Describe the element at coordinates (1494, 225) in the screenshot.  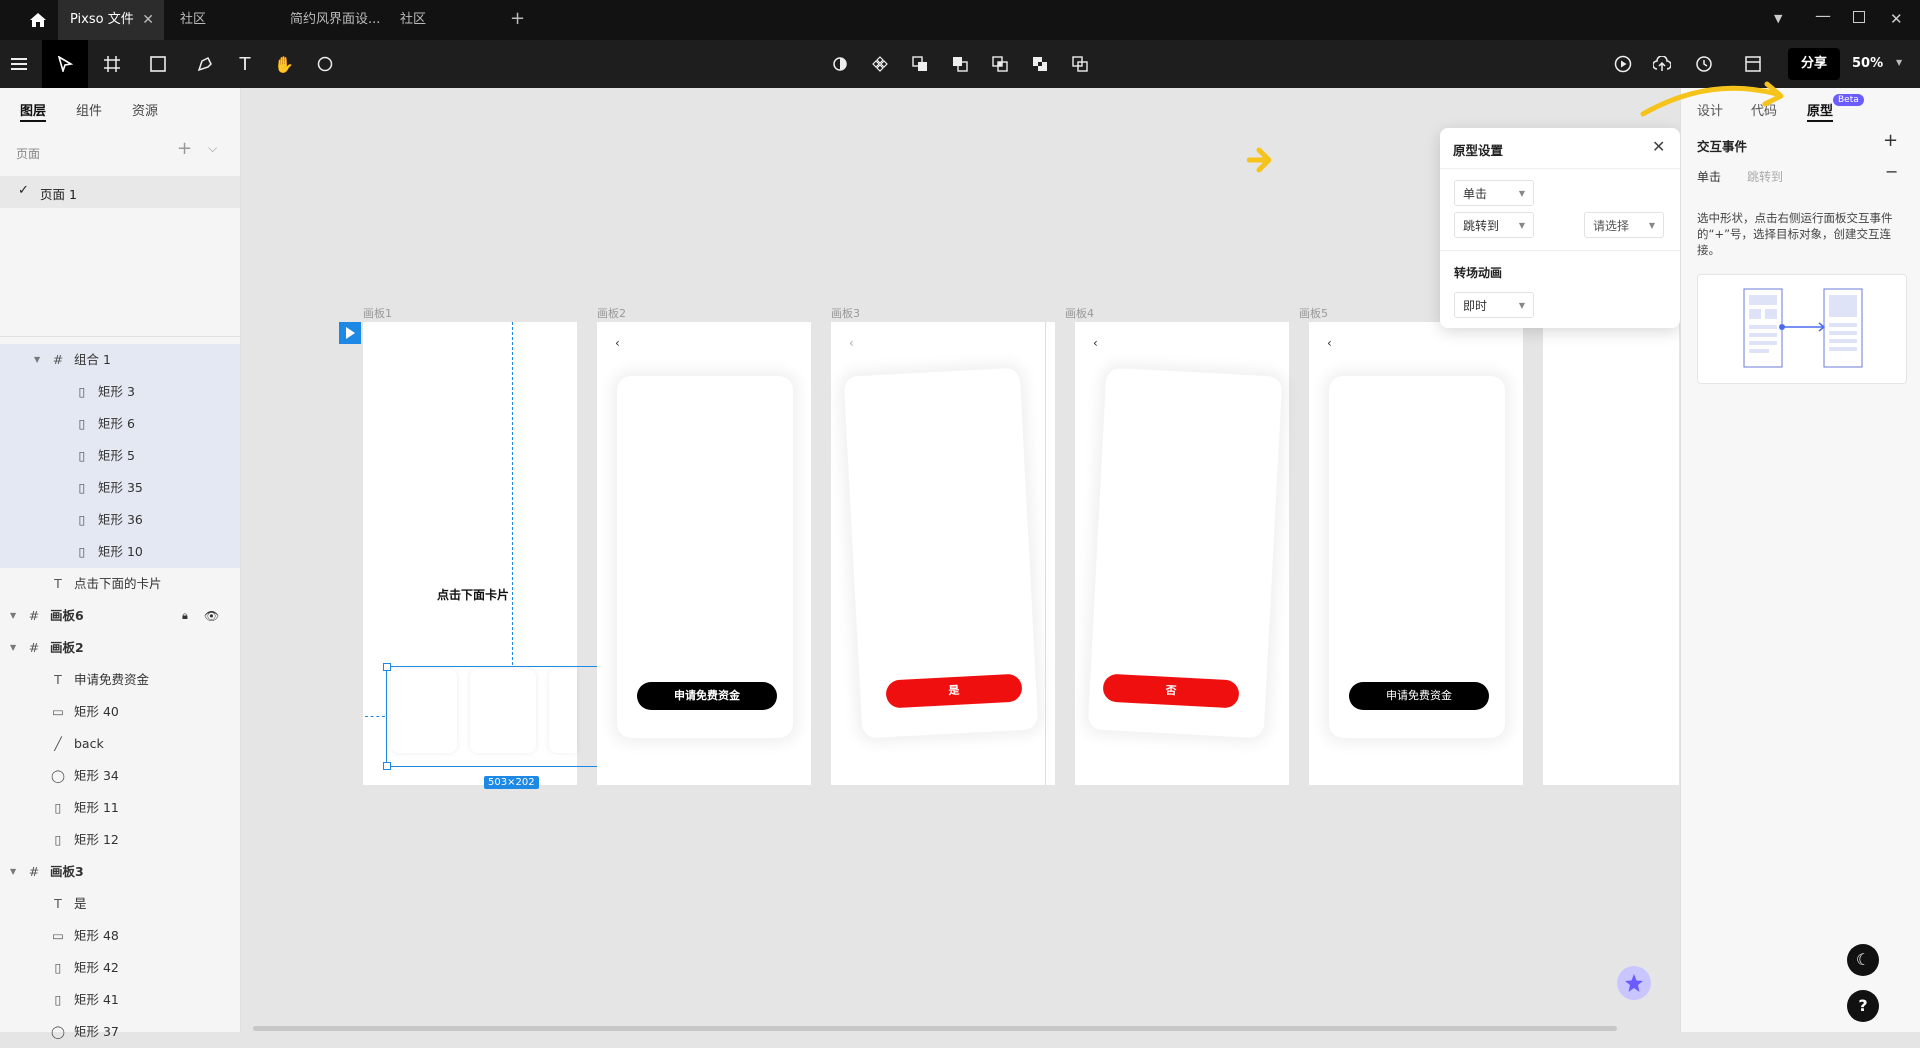
I see `action-select: 跳转到 ▼` at that location.